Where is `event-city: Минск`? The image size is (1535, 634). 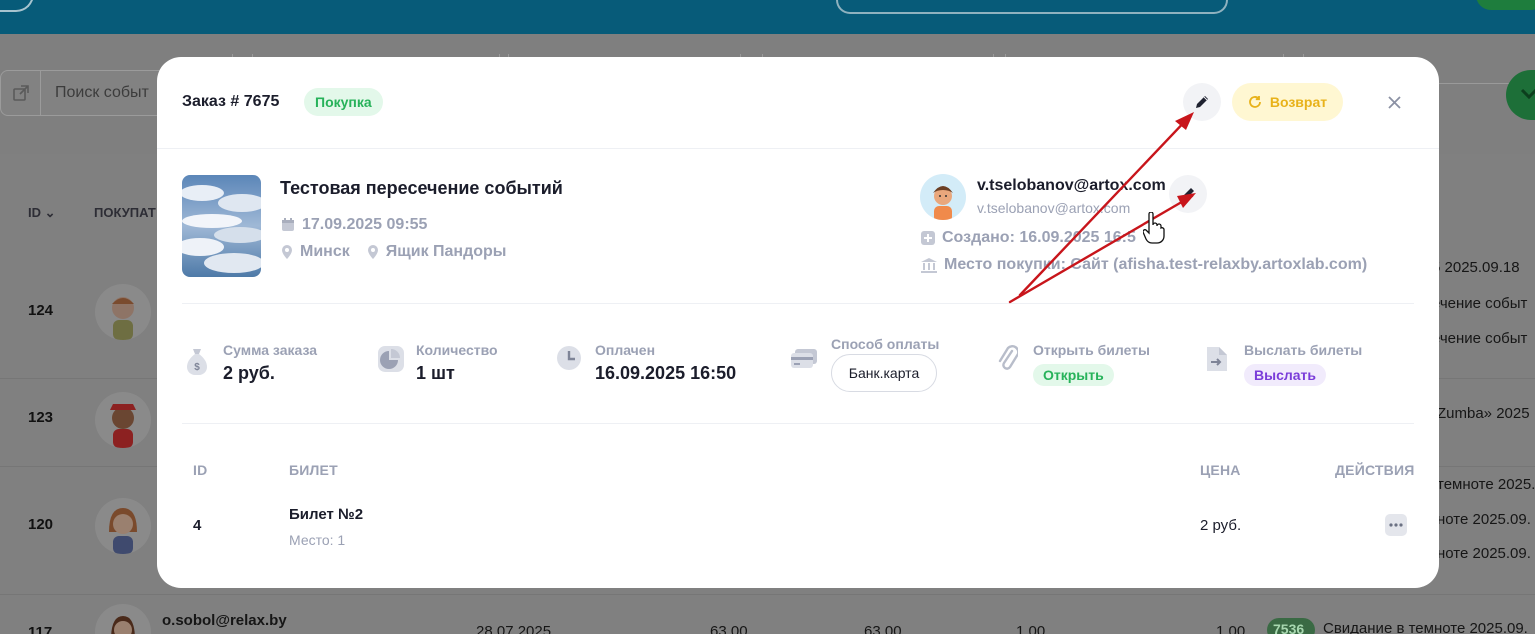 event-city: Минск is located at coordinates (325, 251).